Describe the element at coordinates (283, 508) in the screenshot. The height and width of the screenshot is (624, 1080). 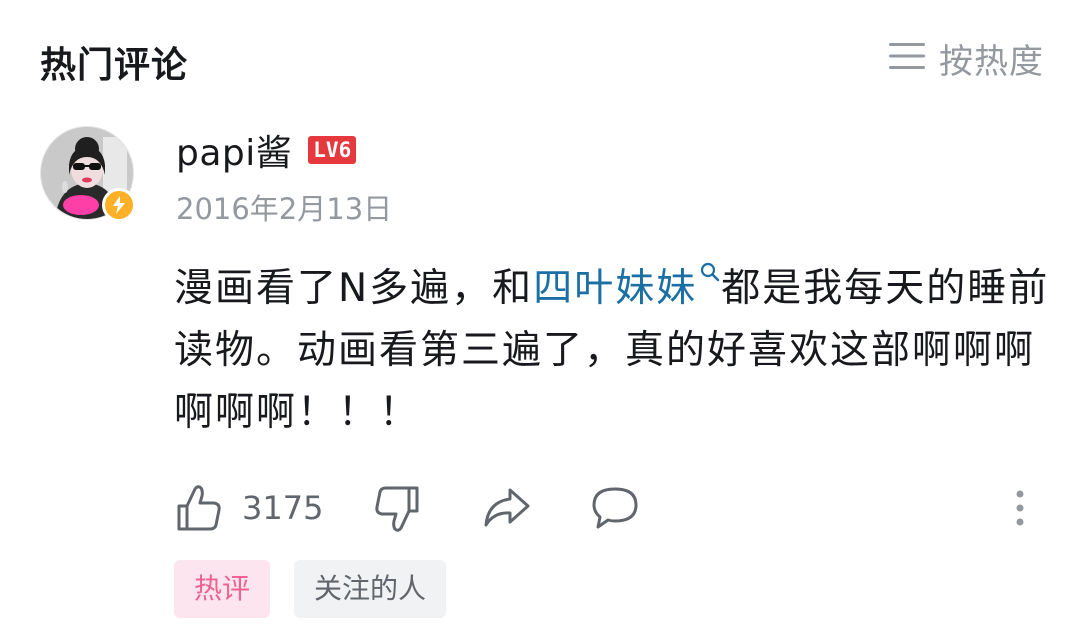
I see `like-count: 3175` at that location.